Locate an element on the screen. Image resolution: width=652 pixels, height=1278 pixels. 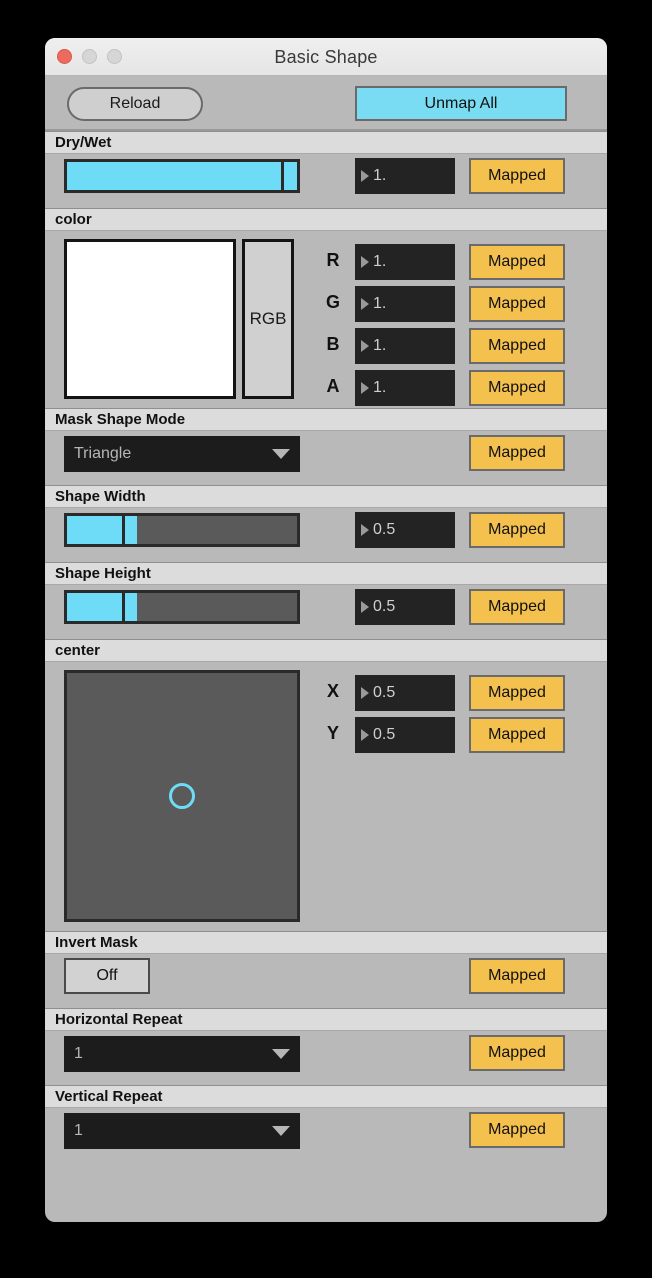
color-b-value: 1. is located at coordinates (380, 345).